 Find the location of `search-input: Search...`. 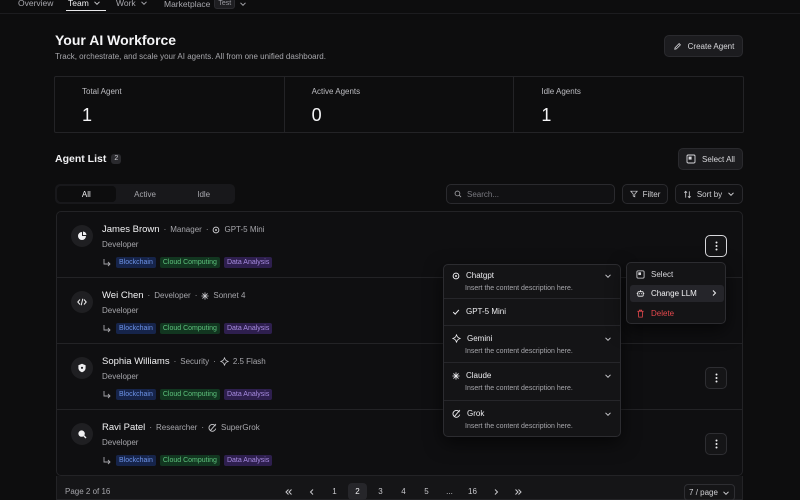

search-input: Search... is located at coordinates (530, 194).